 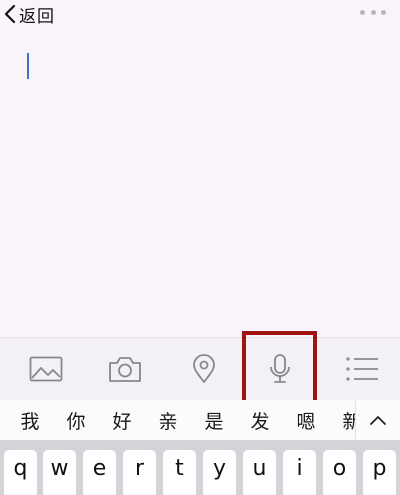 What do you see at coordinates (219, 472) in the screenshot?
I see `key-y: y` at bounding box center [219, 472].